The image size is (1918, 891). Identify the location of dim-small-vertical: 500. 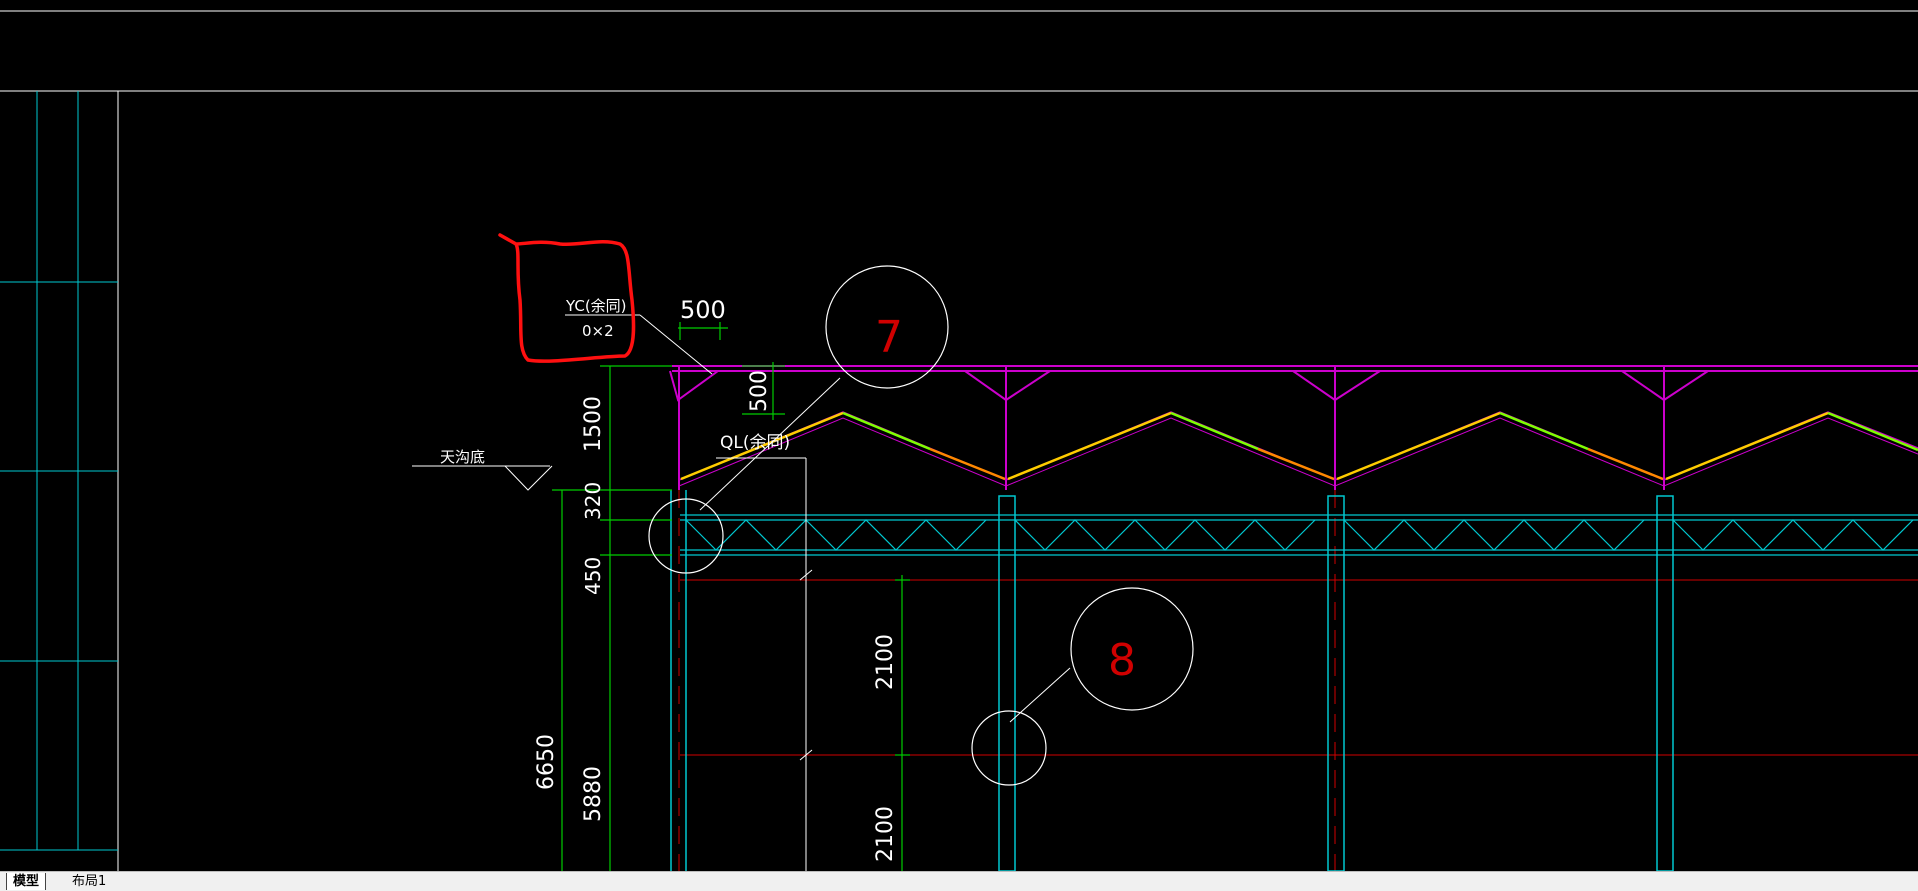
(759, 391).